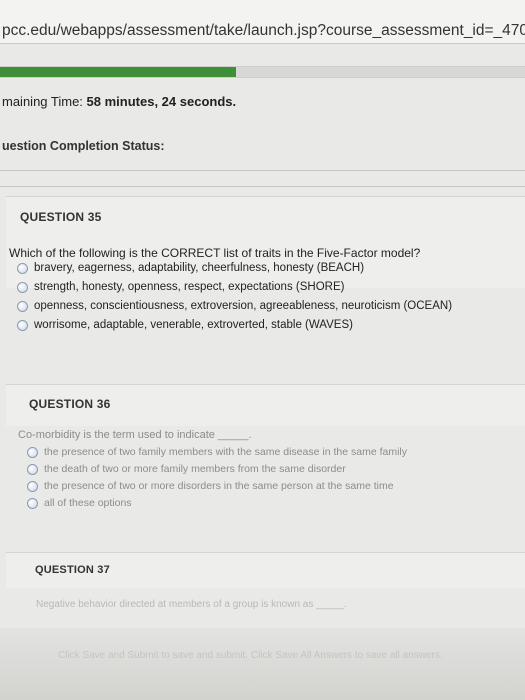 Image resolution: width=525 pixels, height=700 pixels. I want to click on option-label: all of these options, so click(88, 503).